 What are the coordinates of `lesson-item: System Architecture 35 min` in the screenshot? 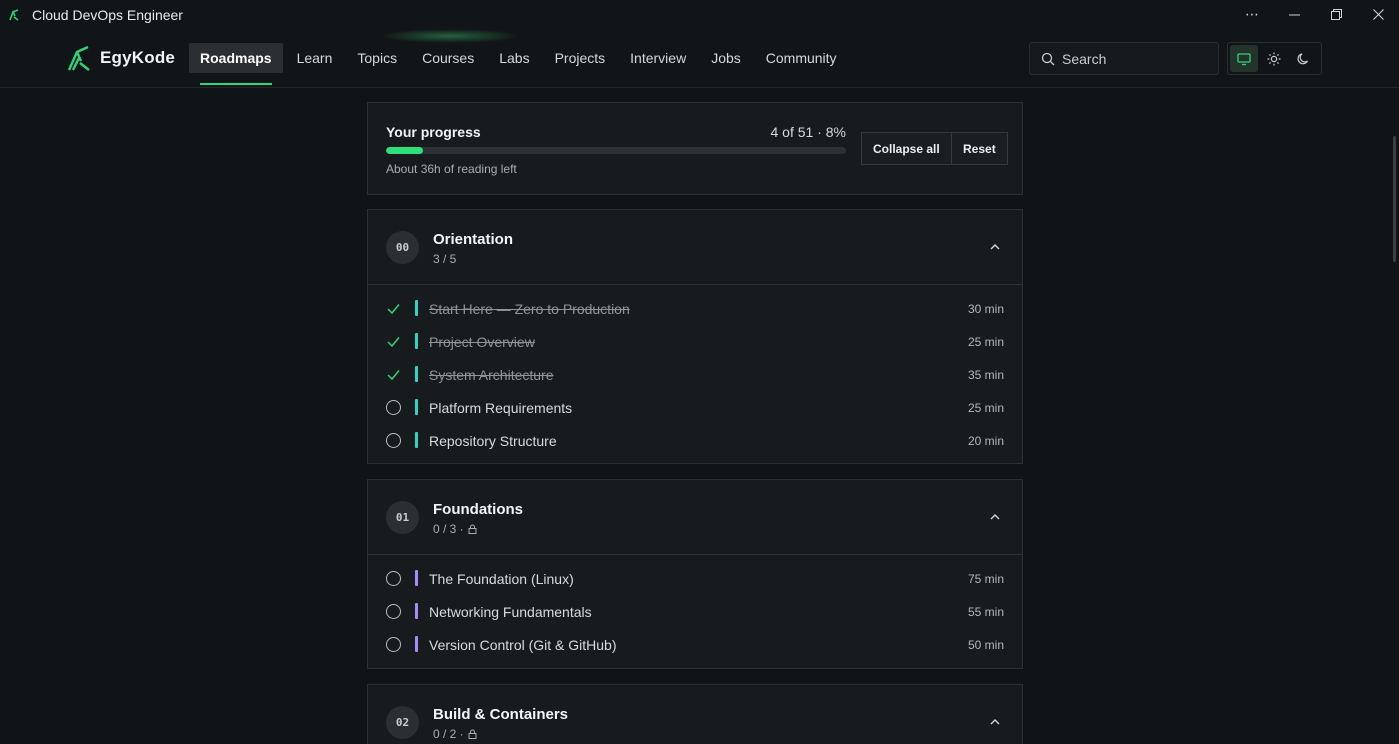 It's located at (695, 374).